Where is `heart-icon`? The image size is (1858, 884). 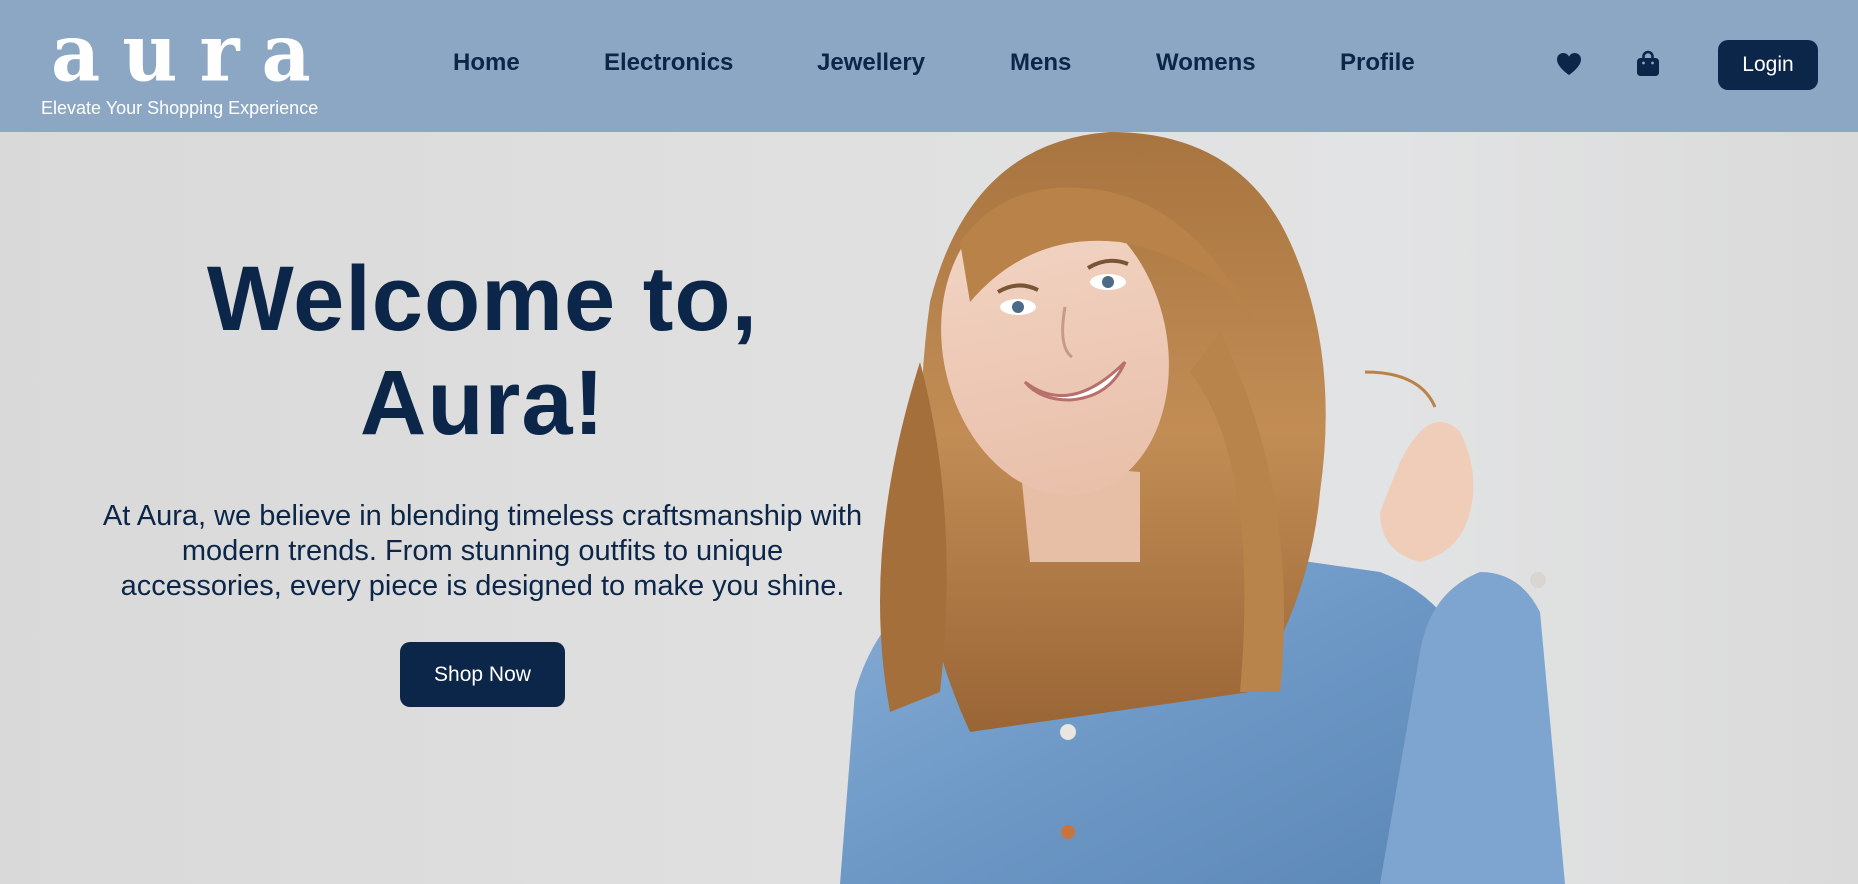
heart-icon is located at coordinates (1569, 66).